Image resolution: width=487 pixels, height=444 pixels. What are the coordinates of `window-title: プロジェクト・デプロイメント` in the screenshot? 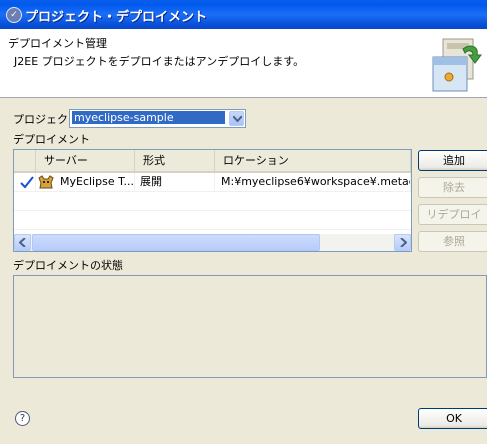 It's located at (116, 17).